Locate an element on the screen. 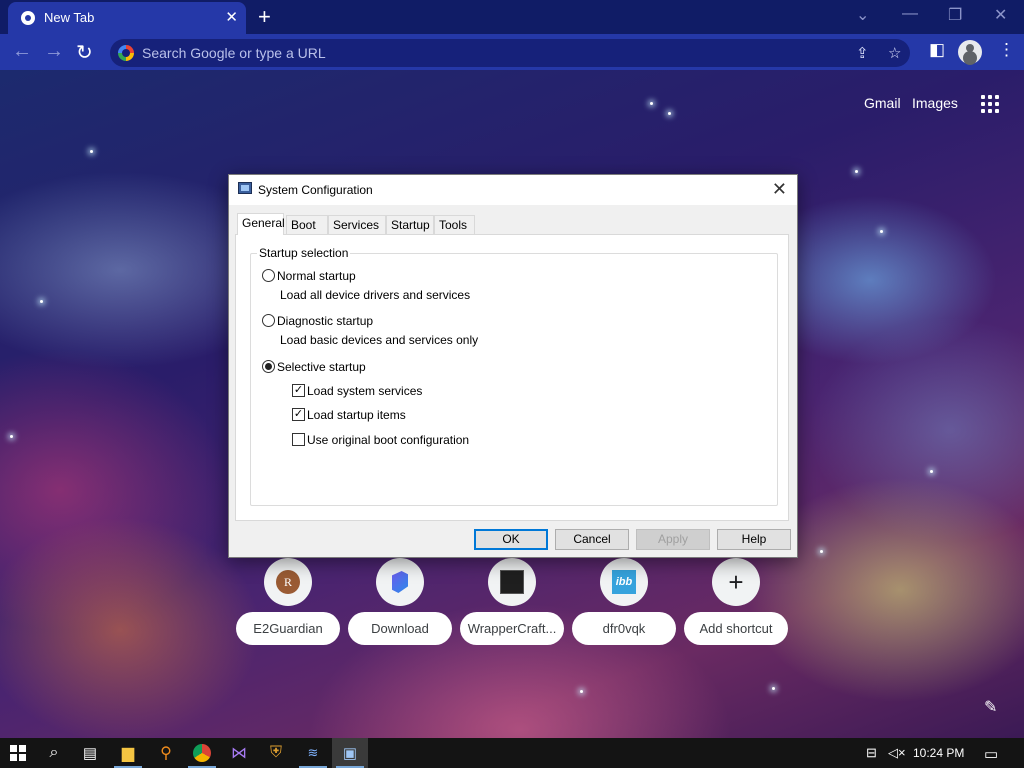 The width and height of the screenshot is (1024, 768). tab-general: General is located at coordinates (261, 224).